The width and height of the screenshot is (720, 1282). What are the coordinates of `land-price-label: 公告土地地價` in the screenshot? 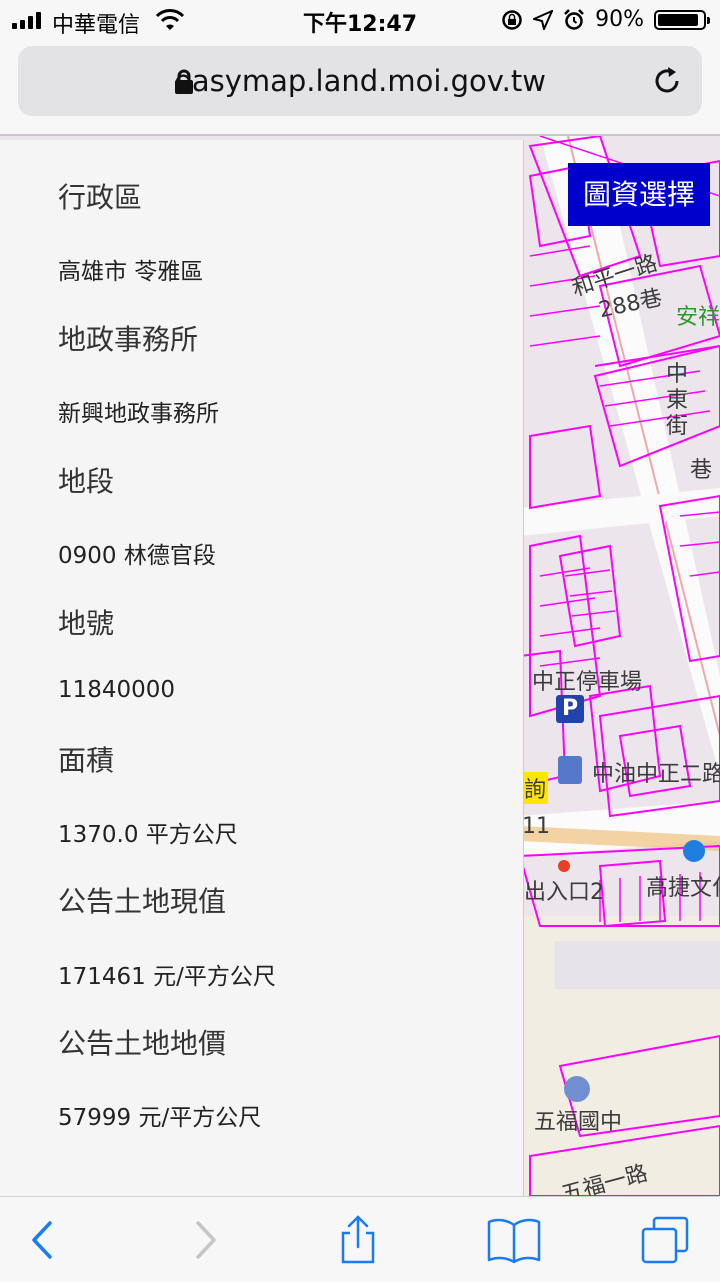 It's located at (142, 1043).